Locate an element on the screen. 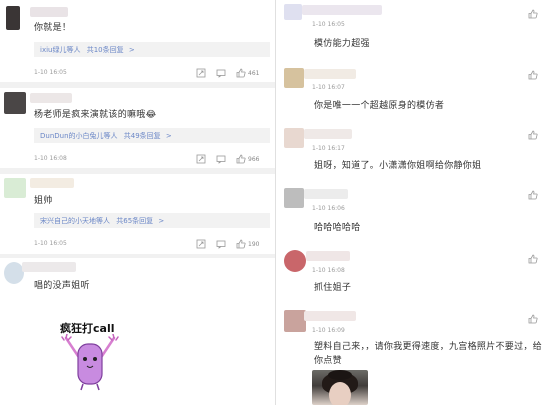 The width and height of the screenshot is (554, 405). call-sticker: 疯狂打call is located at coordinates (91, 355).